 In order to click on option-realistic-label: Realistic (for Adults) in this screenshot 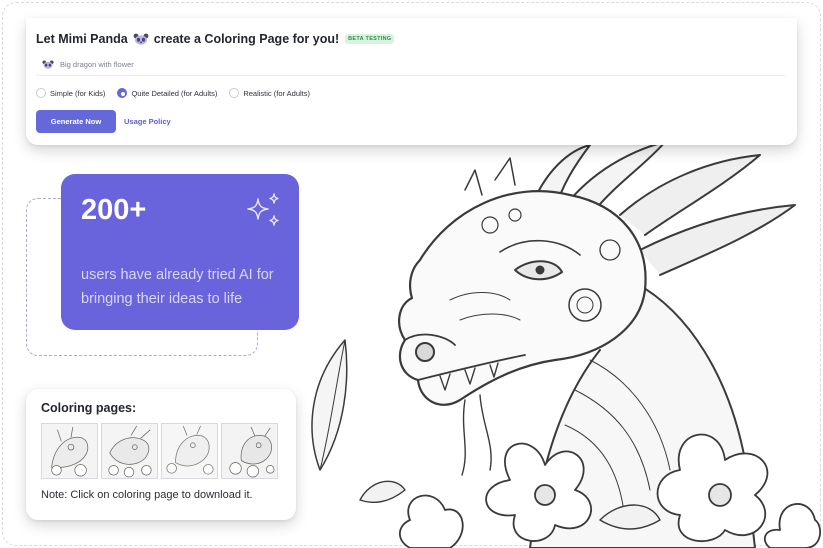, I will do `click(276, 93)`.